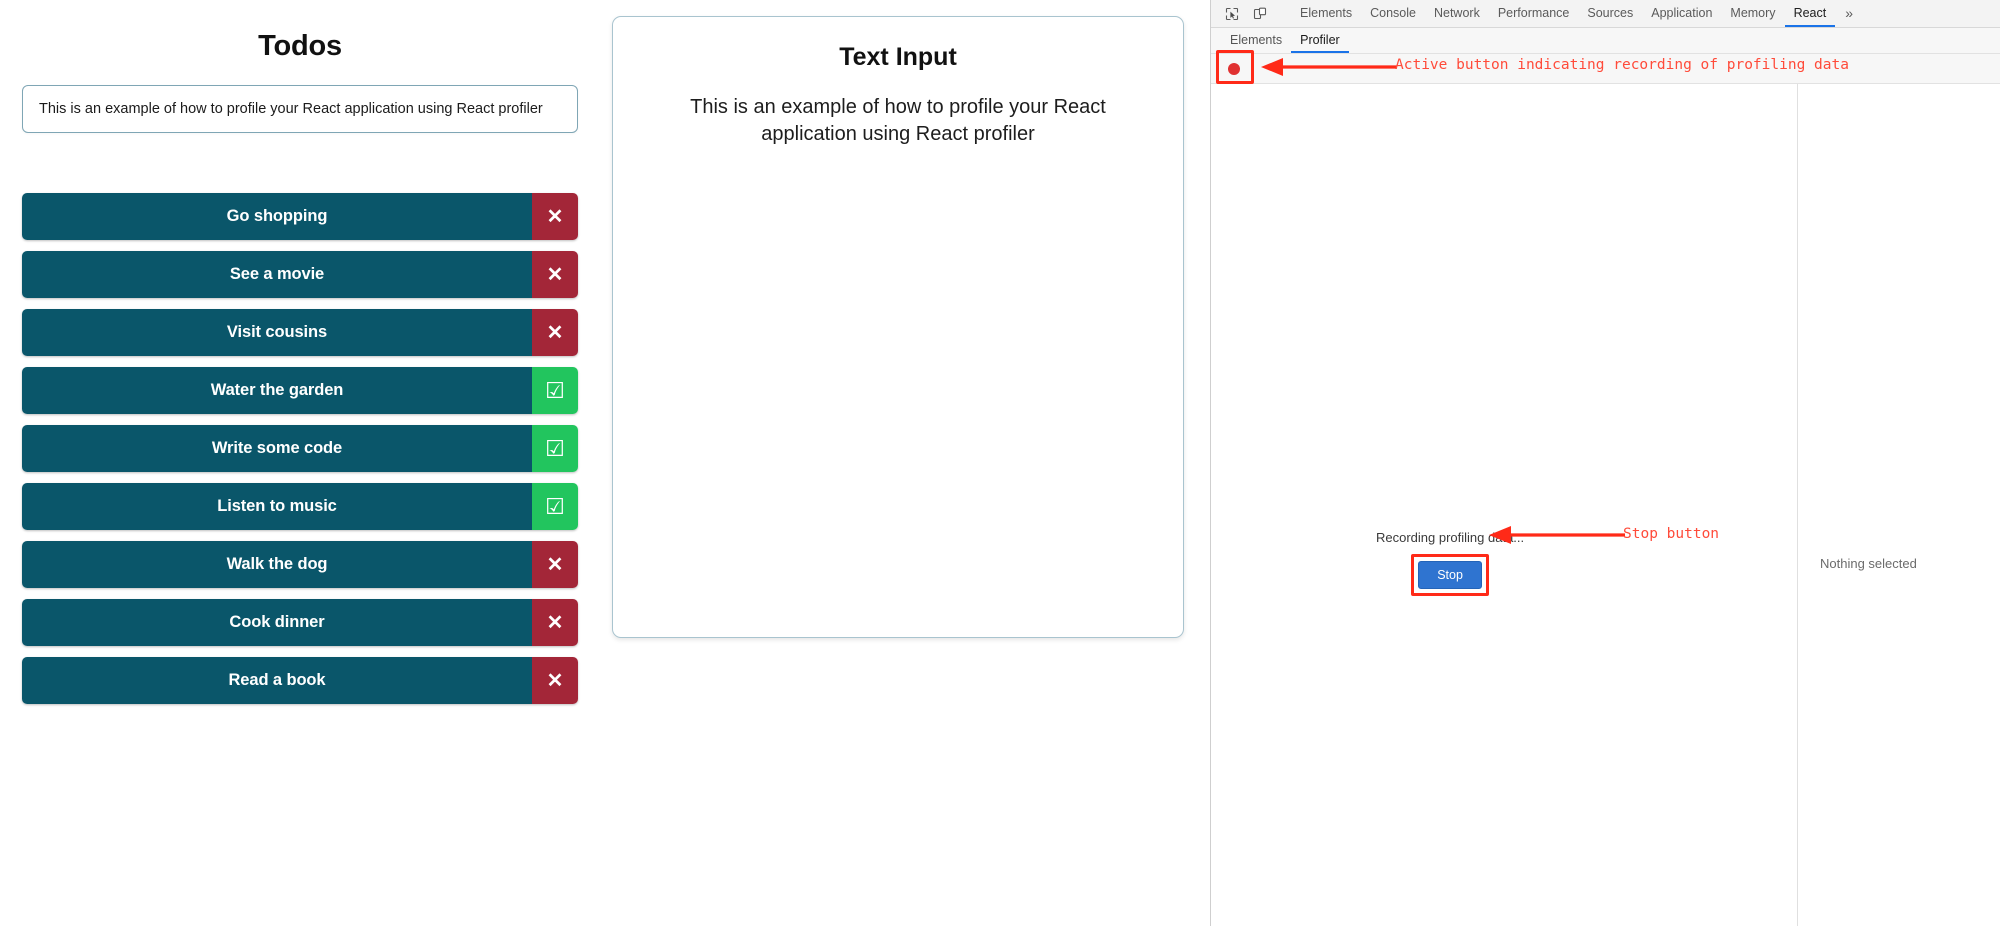 Image resolution: width=2000 pixels, height=926 pixels. Describe the element at coordinates (1232, 14) in the screenshot. I see `inspect-element-icon` at that location.